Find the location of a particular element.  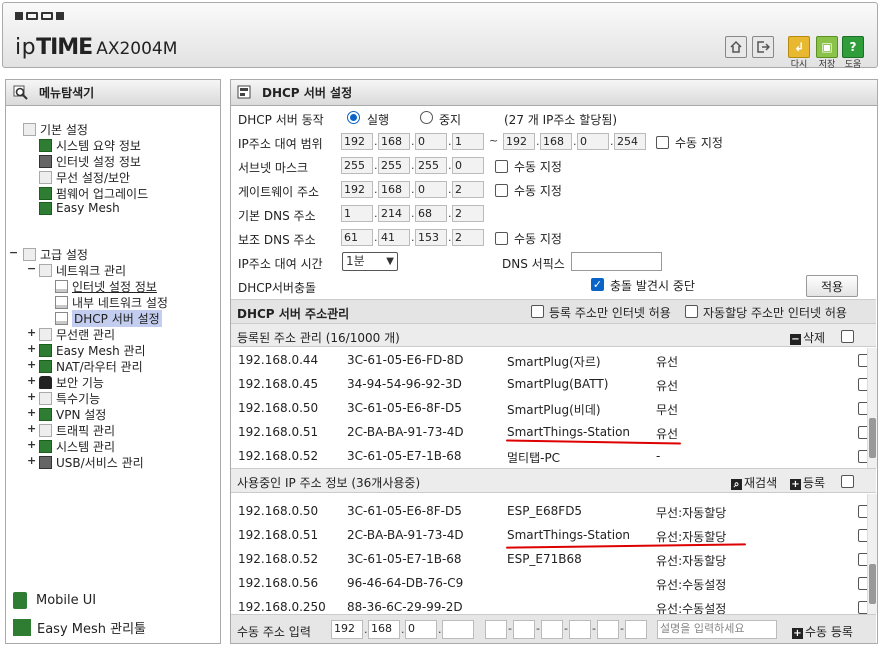

dns1-octet4: 2 is located at coordinates (468, 213).